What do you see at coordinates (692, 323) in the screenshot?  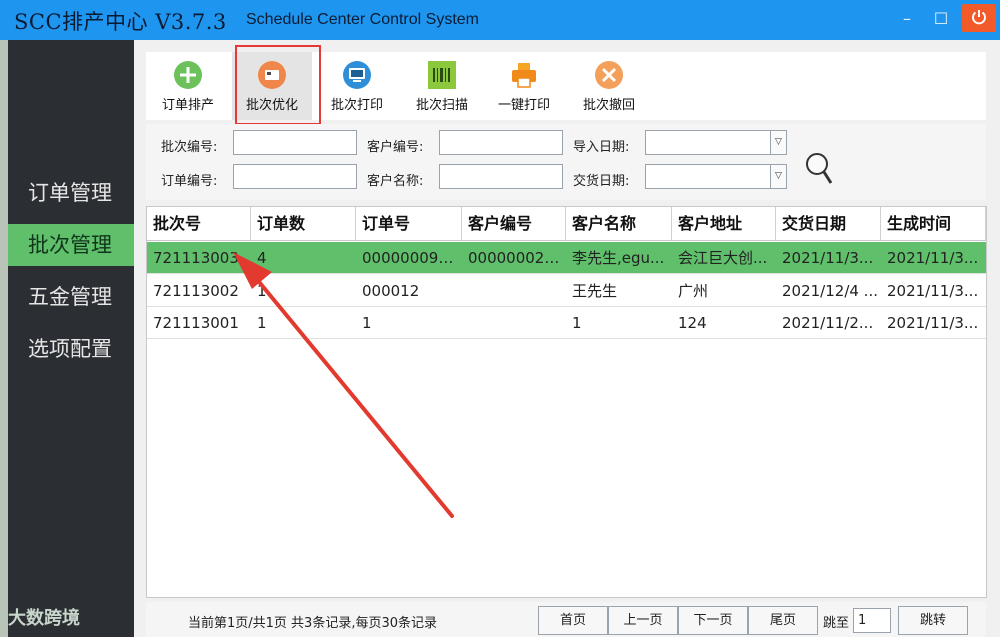 I see `table-cell: 124` at bounding box center [692, 323].